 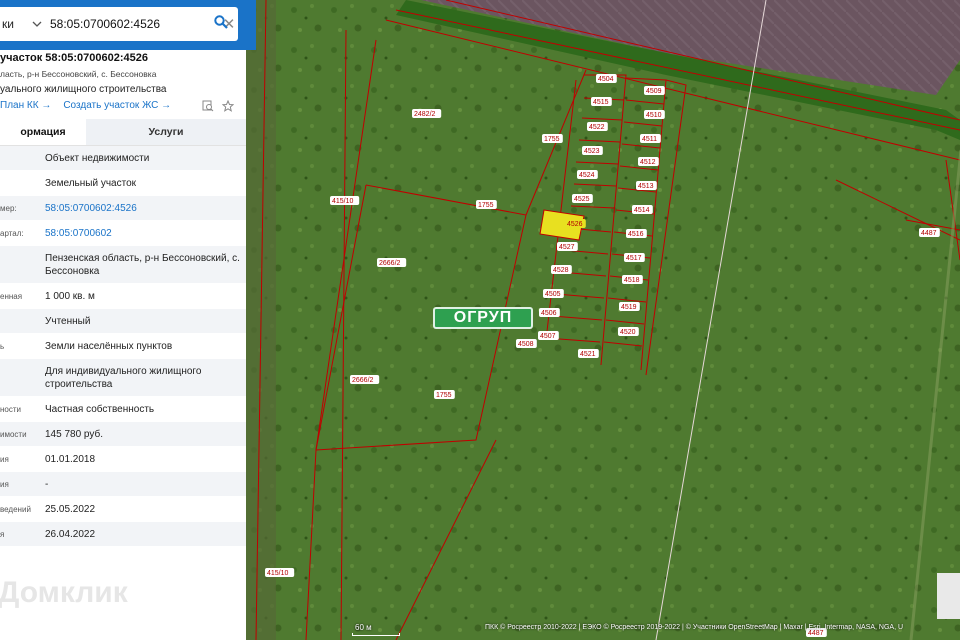 I want to click on plot-address: ласть, р-н Бессоновский, с. Бессоновка, so click(x=78, y=74).